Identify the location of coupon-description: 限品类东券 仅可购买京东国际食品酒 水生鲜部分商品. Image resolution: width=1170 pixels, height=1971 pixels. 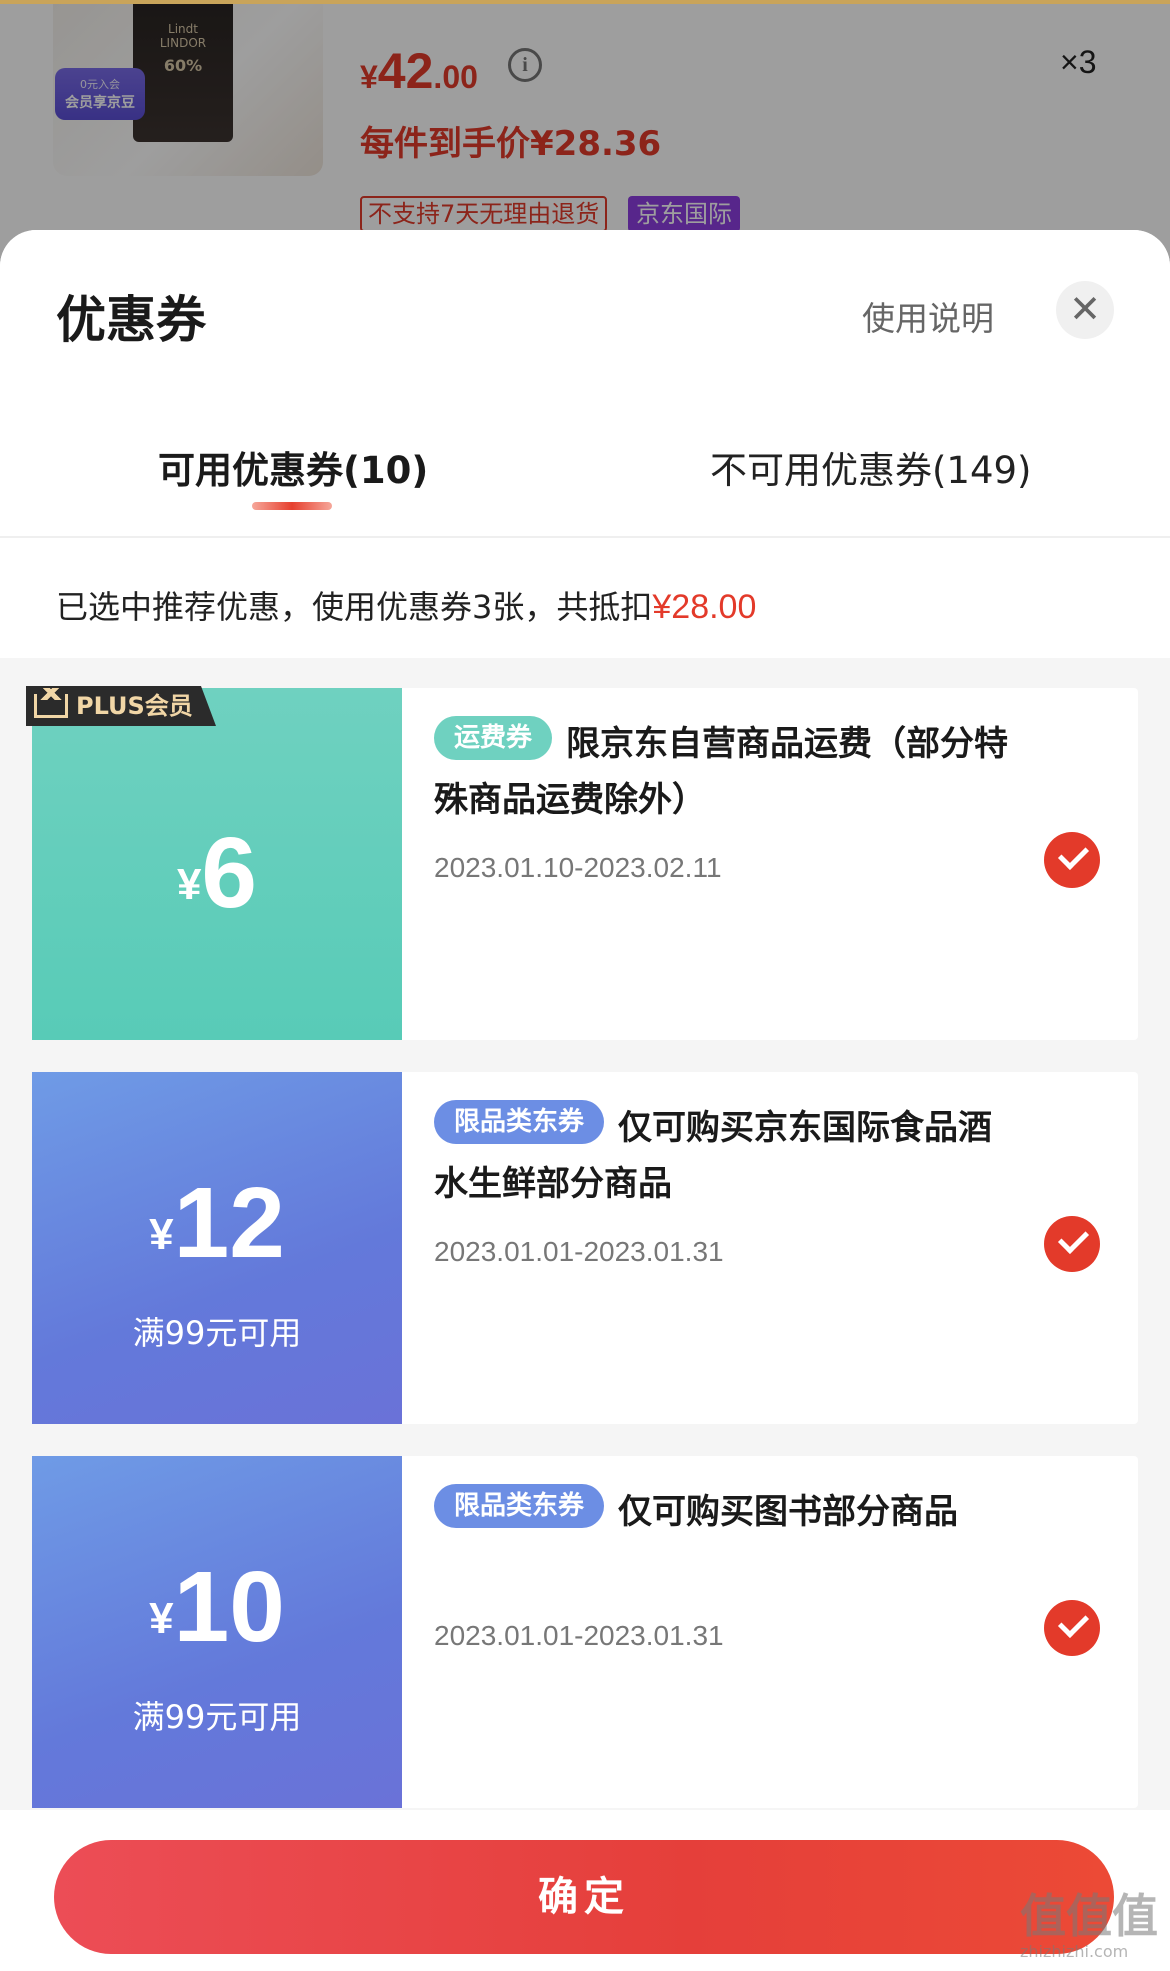
(744, 1156).